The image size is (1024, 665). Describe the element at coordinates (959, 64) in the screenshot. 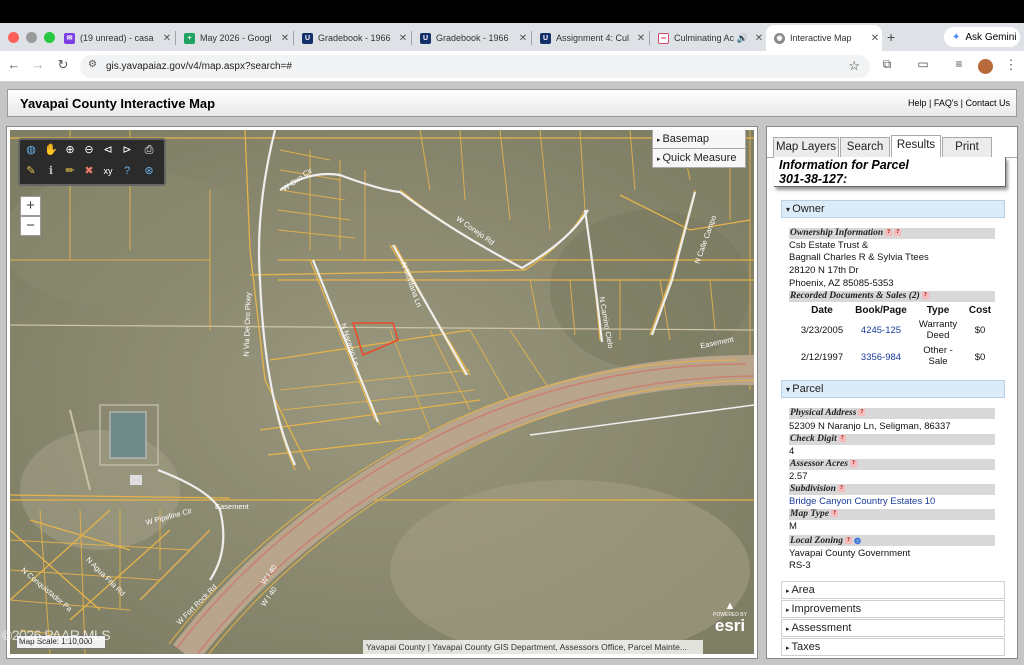

I see `reading-list-icon: ≡` at that location.